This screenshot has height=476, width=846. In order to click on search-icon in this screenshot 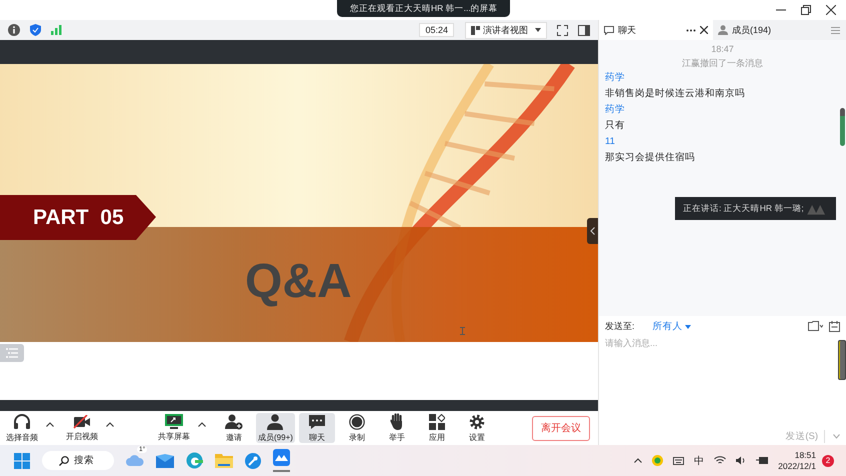, I will do `click(64, 461)`.